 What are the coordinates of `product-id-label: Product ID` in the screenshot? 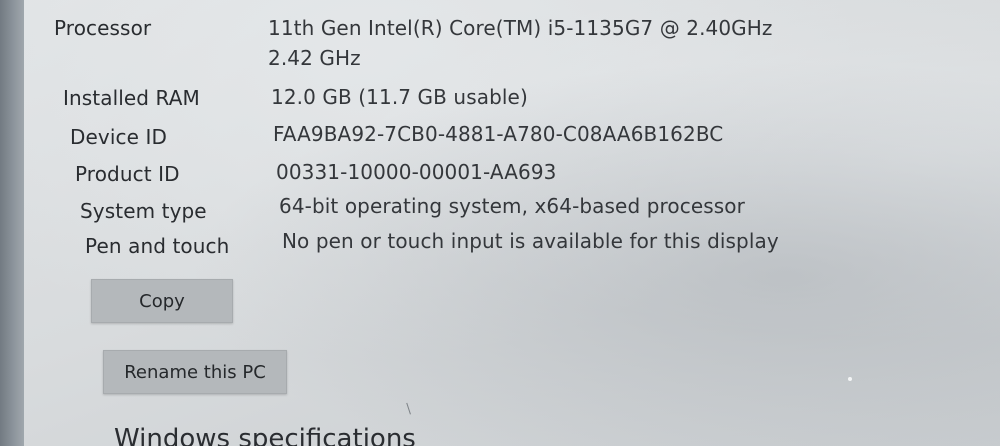 It's located at (127, 174).